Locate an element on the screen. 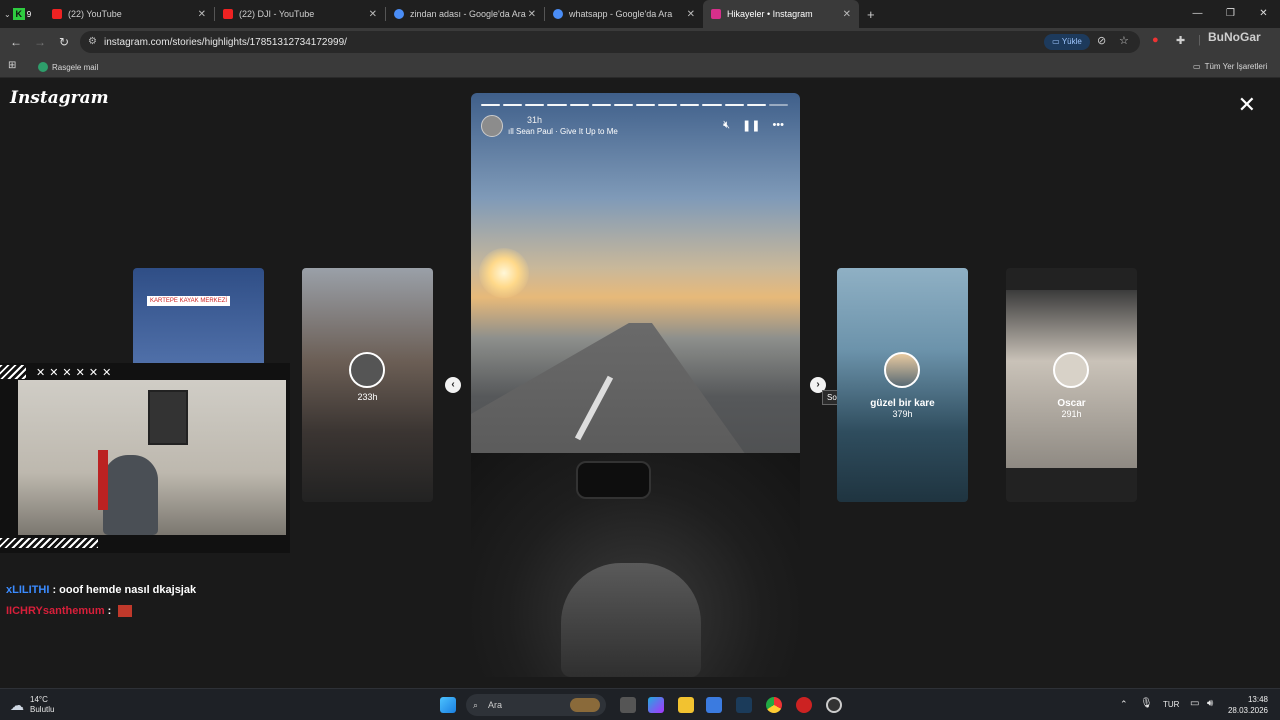  upload-label: Yükle is located at coordinates (1071, 41).